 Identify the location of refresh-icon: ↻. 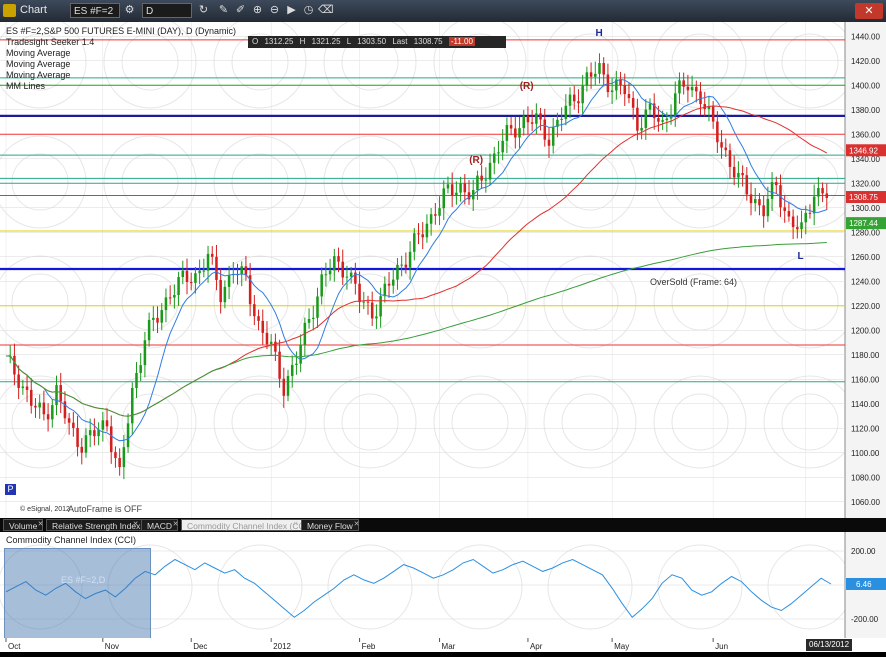
(203, 10).